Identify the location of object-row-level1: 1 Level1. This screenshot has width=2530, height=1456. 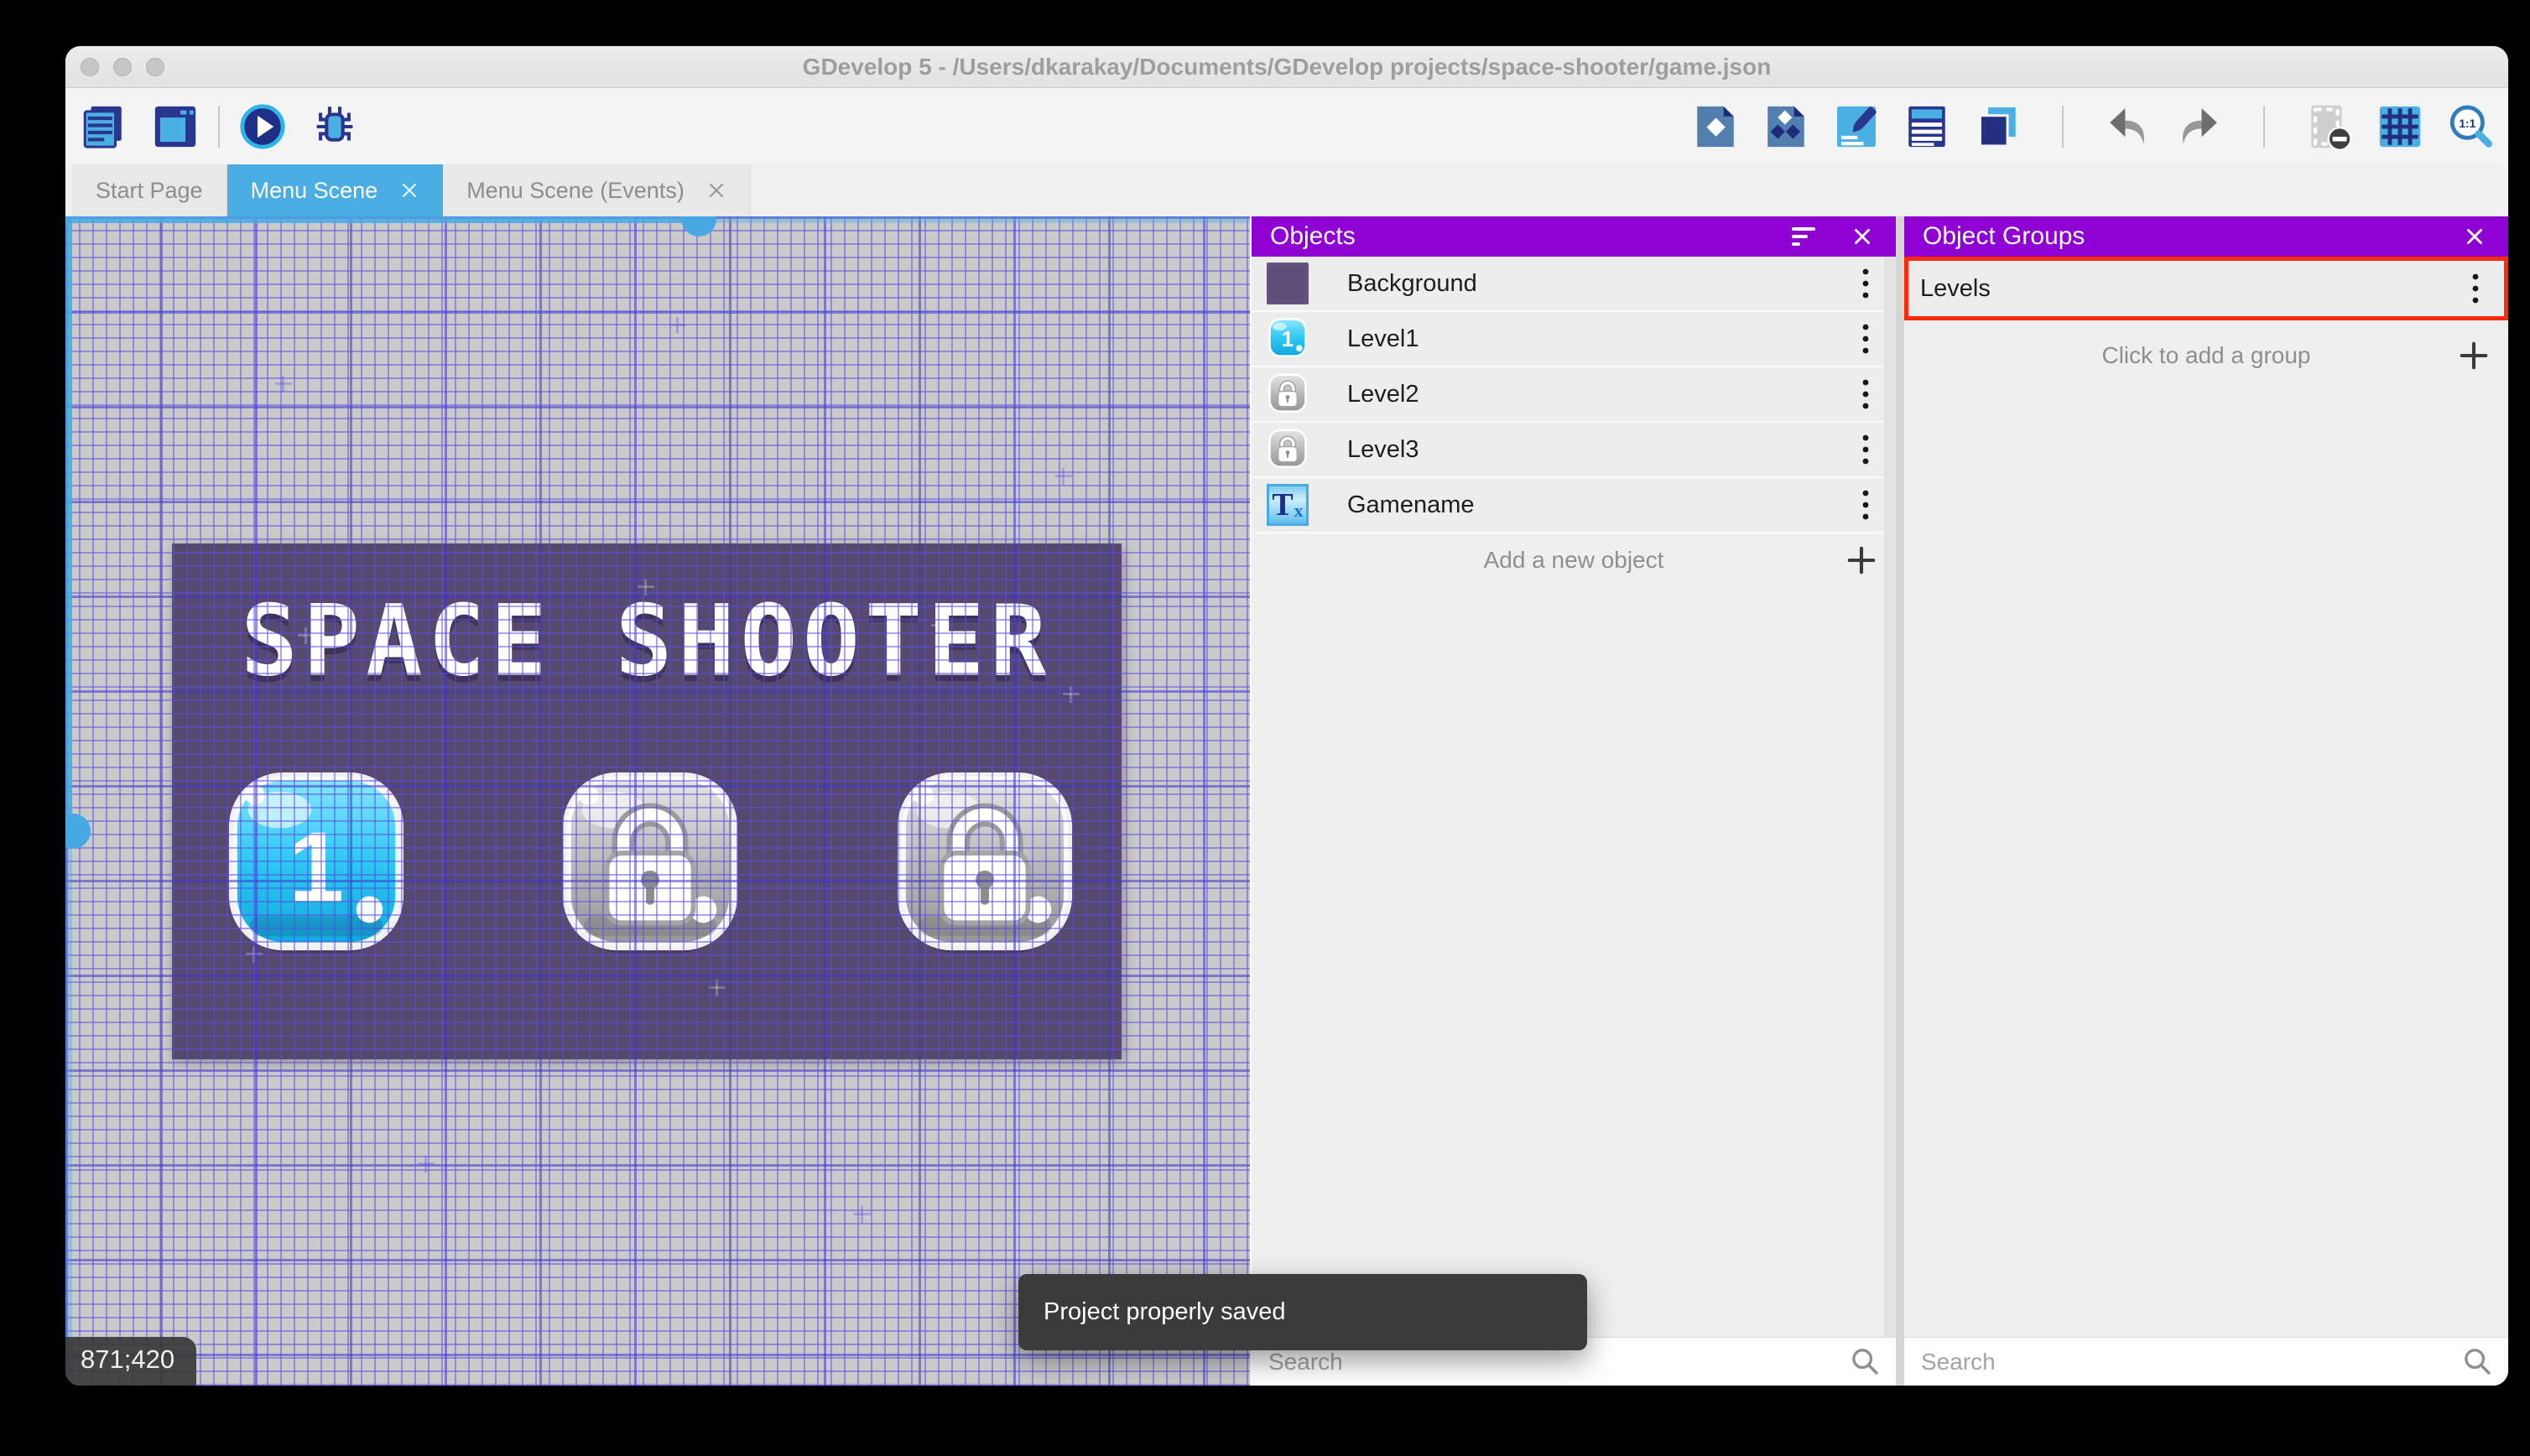
(1574, 339).